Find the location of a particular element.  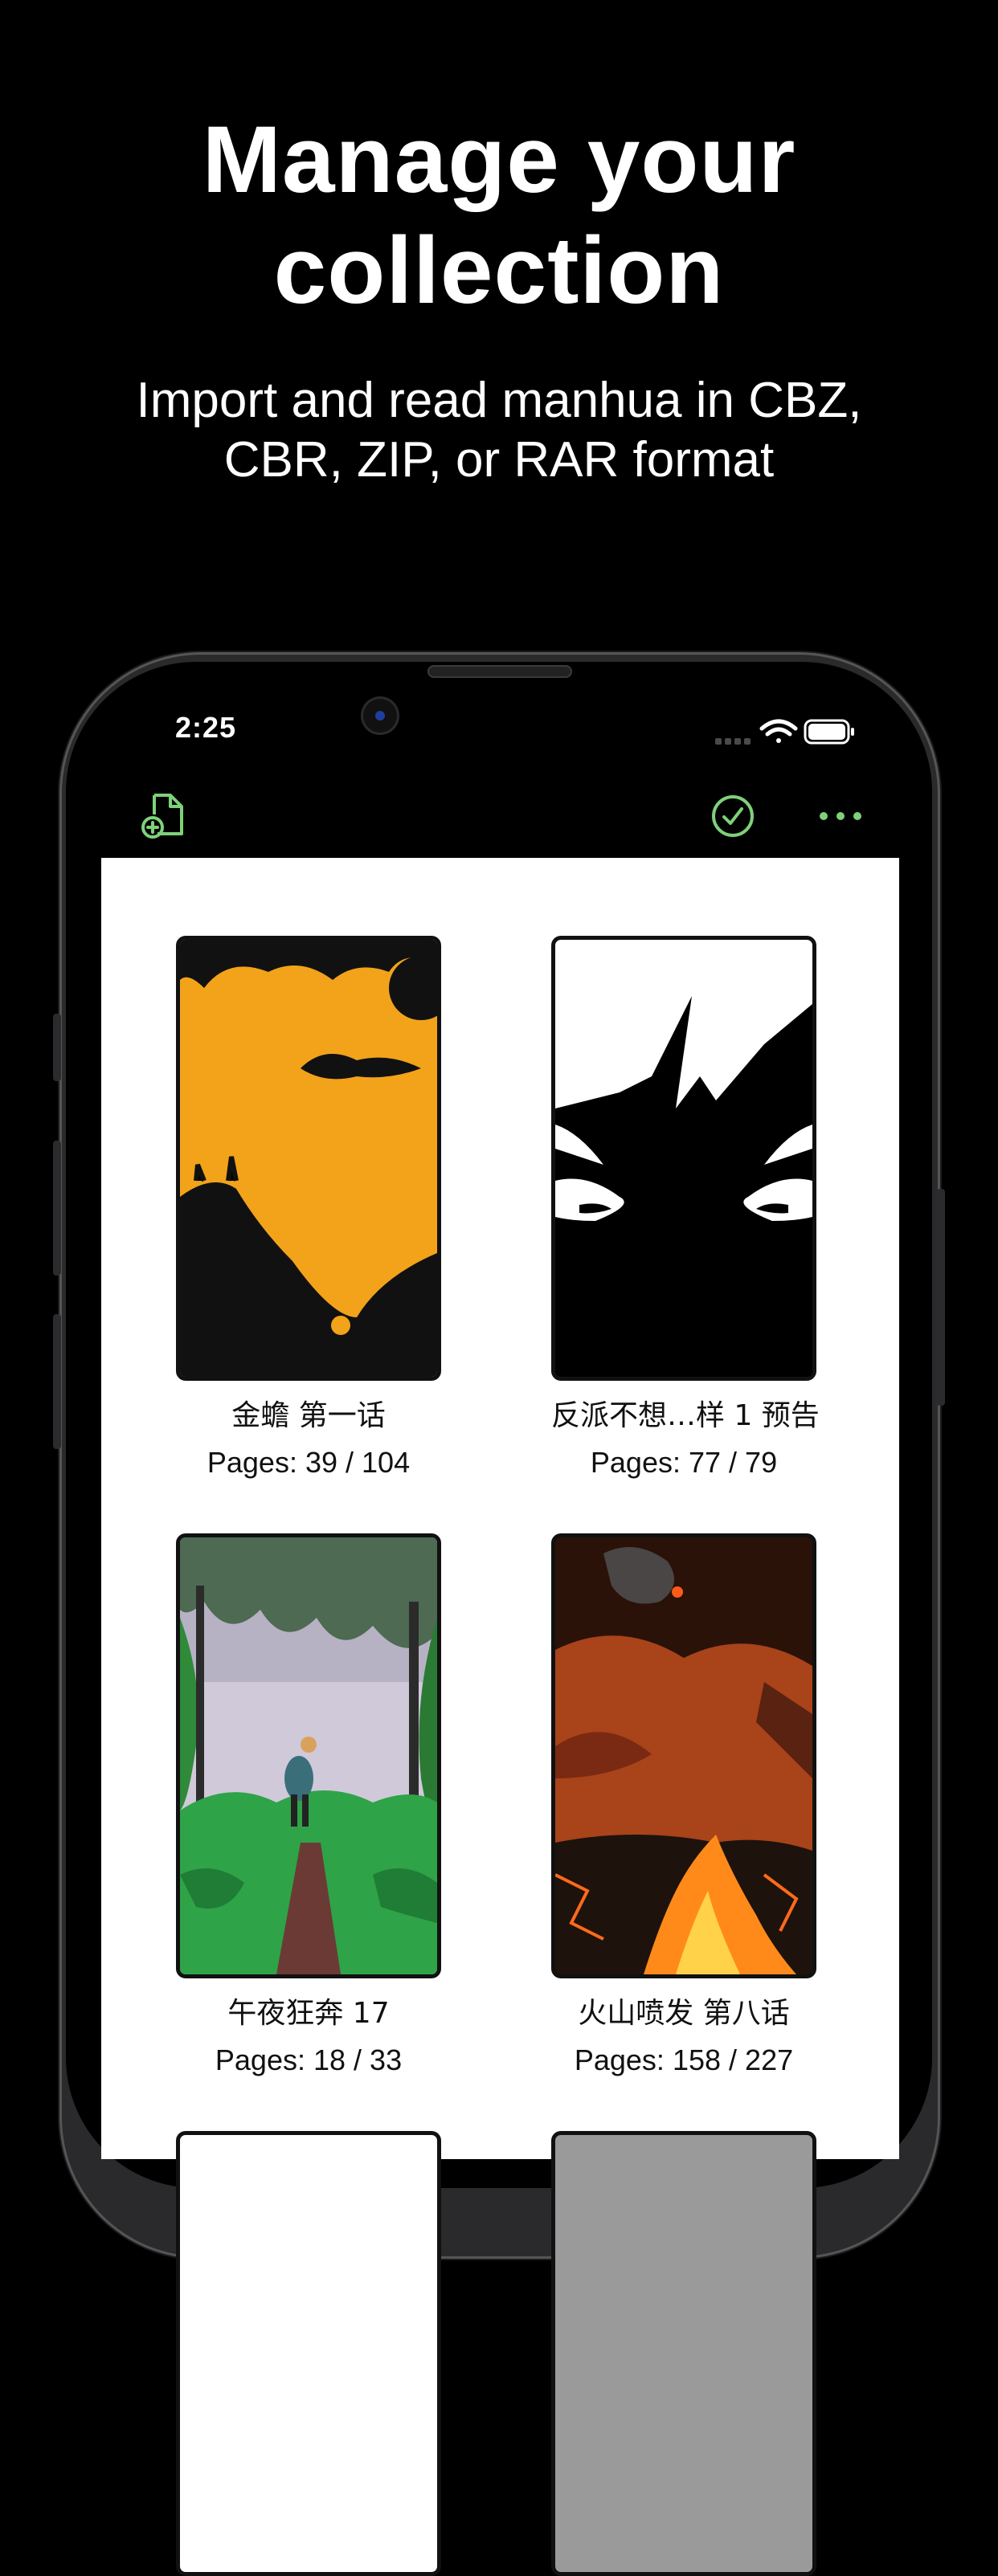

headline-line-1: Manage your is located at coordinates (499, 160).